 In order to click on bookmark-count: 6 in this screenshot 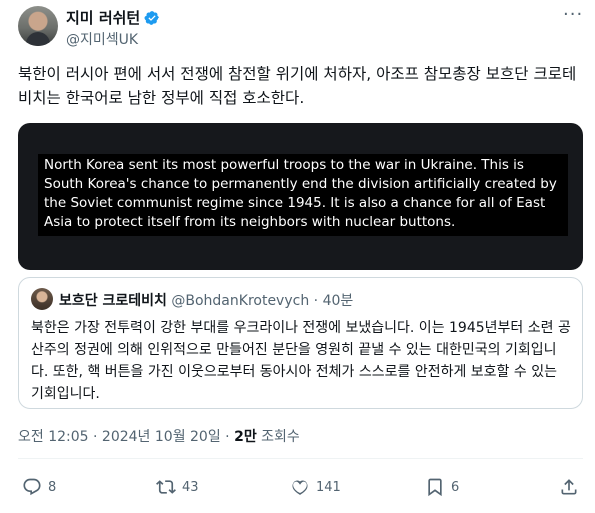, I will do `click(455, 487)`.